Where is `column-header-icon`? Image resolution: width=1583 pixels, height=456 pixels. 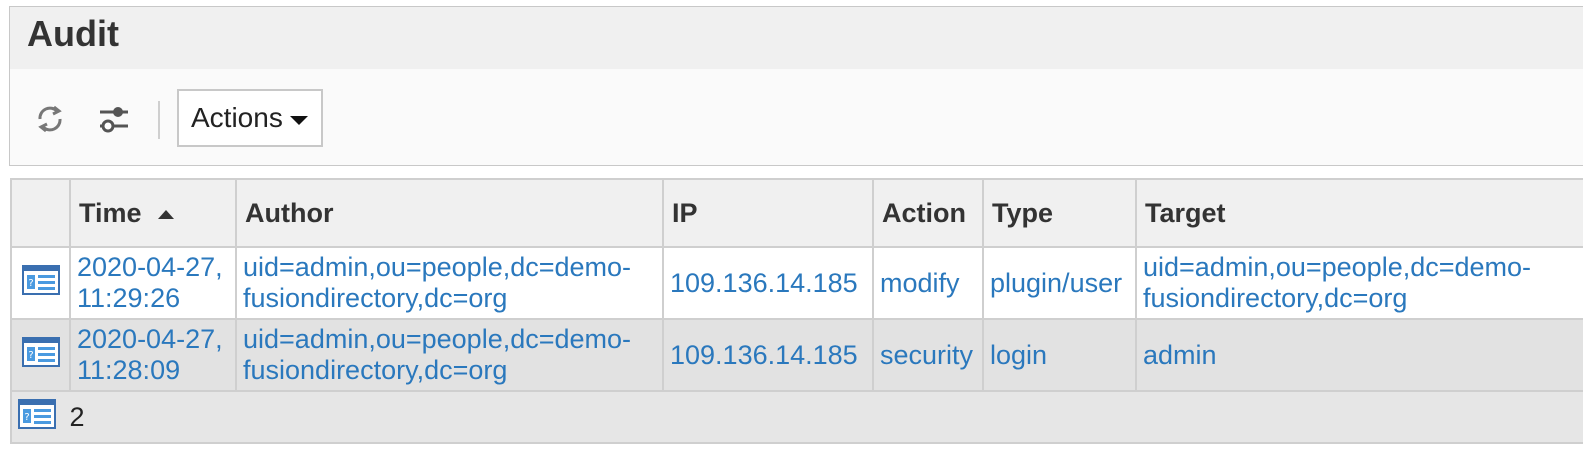 column-header-icon is located at coordinates (40, 213).